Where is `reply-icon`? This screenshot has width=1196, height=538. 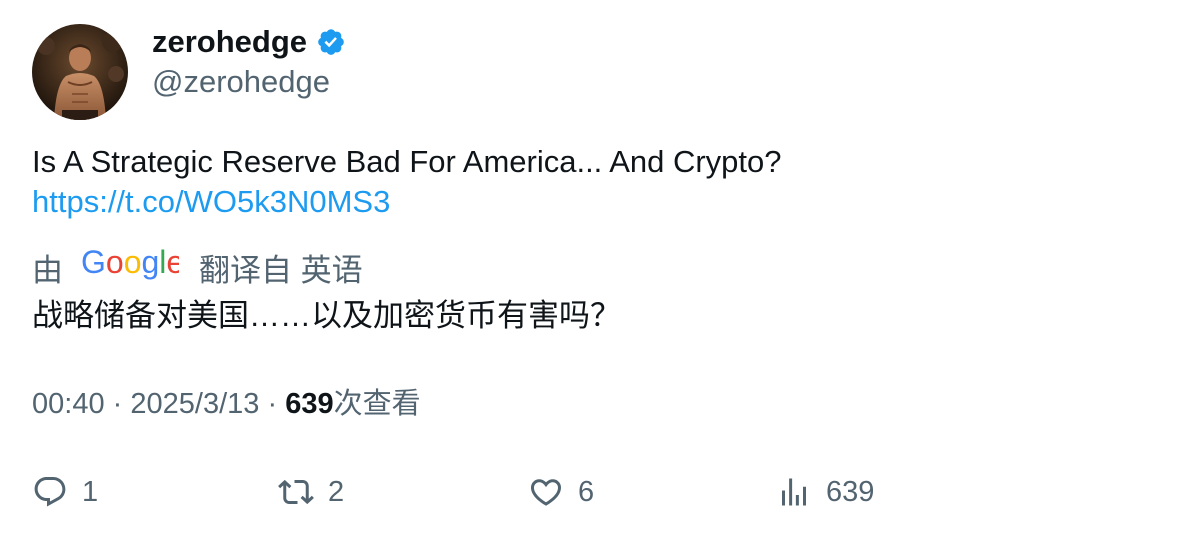 reply-icon is located at coordinates (50, 492).